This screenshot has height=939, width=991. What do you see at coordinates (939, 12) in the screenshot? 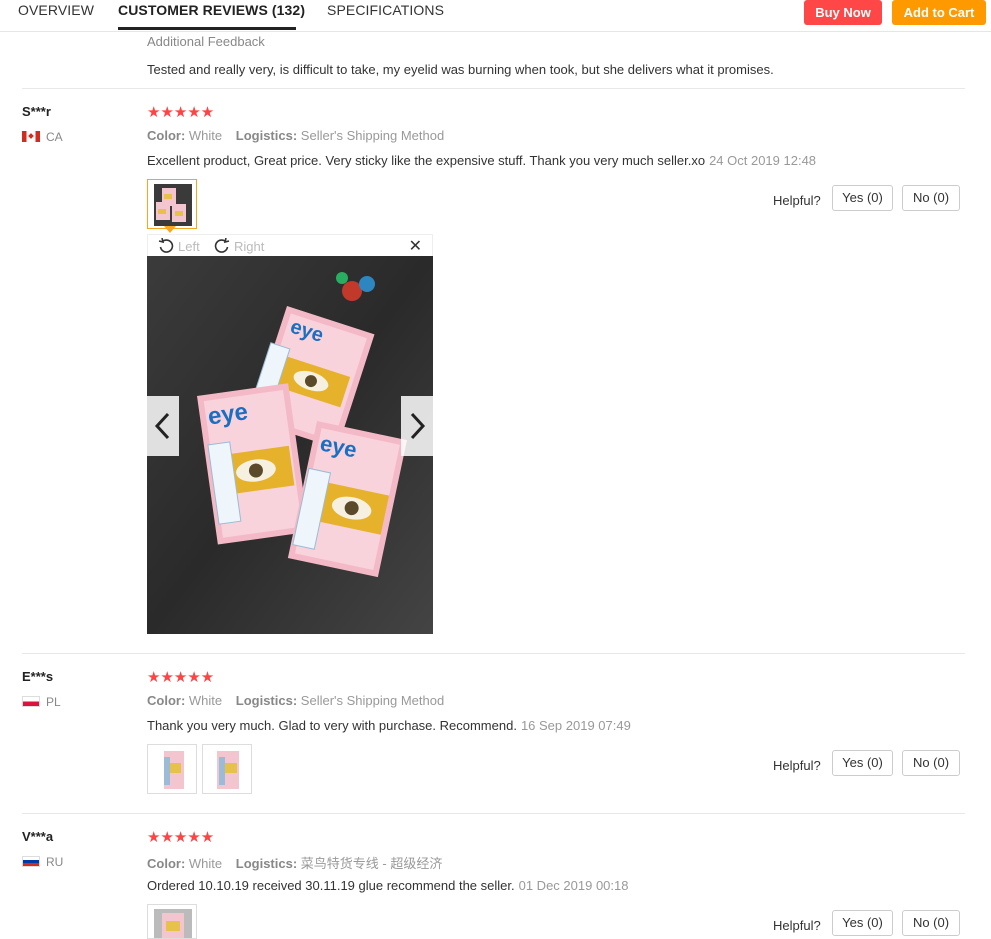
I see `add-to-cart-button: Add to Cart` at bounding box center [939, 12].